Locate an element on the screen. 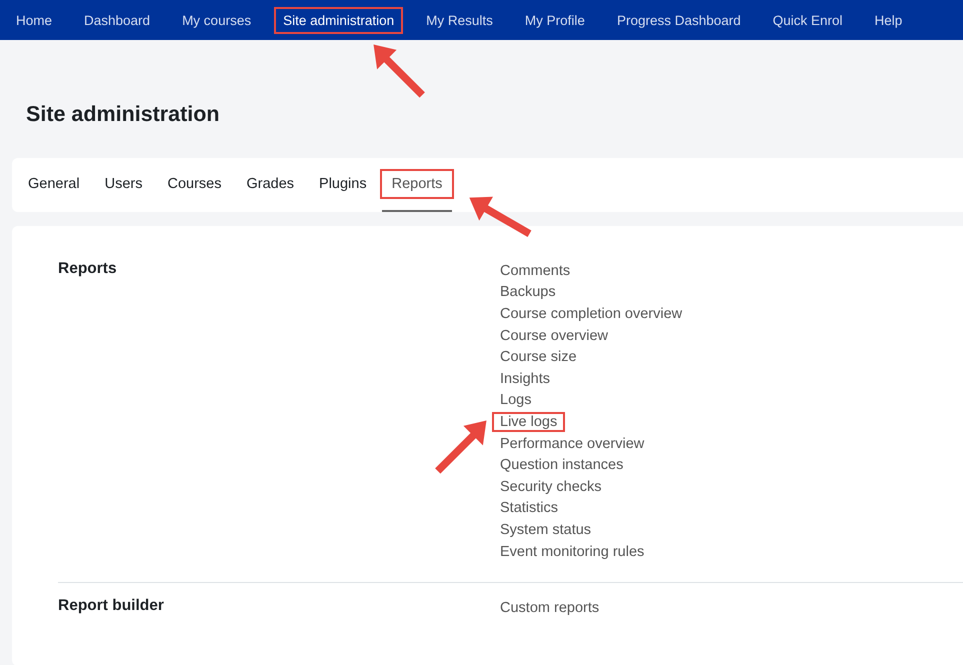  nav-link: Progress Dashboard is located at coordinates (679, 20).